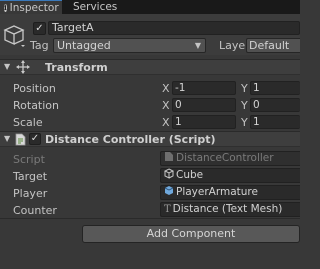 The width and height of the screenshot is (320, 269). Describe the element at coordinates (169, 175) in the screenshot. I see `gameobject-icon` at that location.